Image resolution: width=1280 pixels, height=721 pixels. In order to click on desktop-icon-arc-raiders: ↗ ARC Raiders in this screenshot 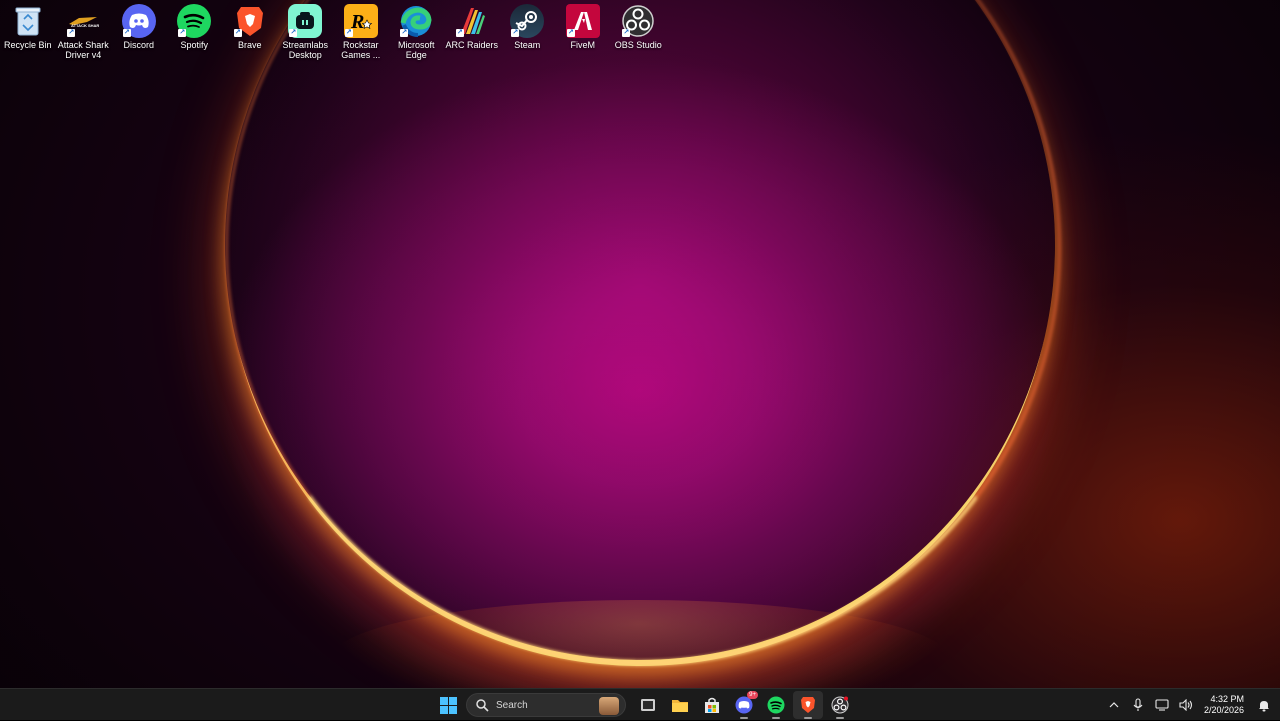, I will do `click(472, 32)`.